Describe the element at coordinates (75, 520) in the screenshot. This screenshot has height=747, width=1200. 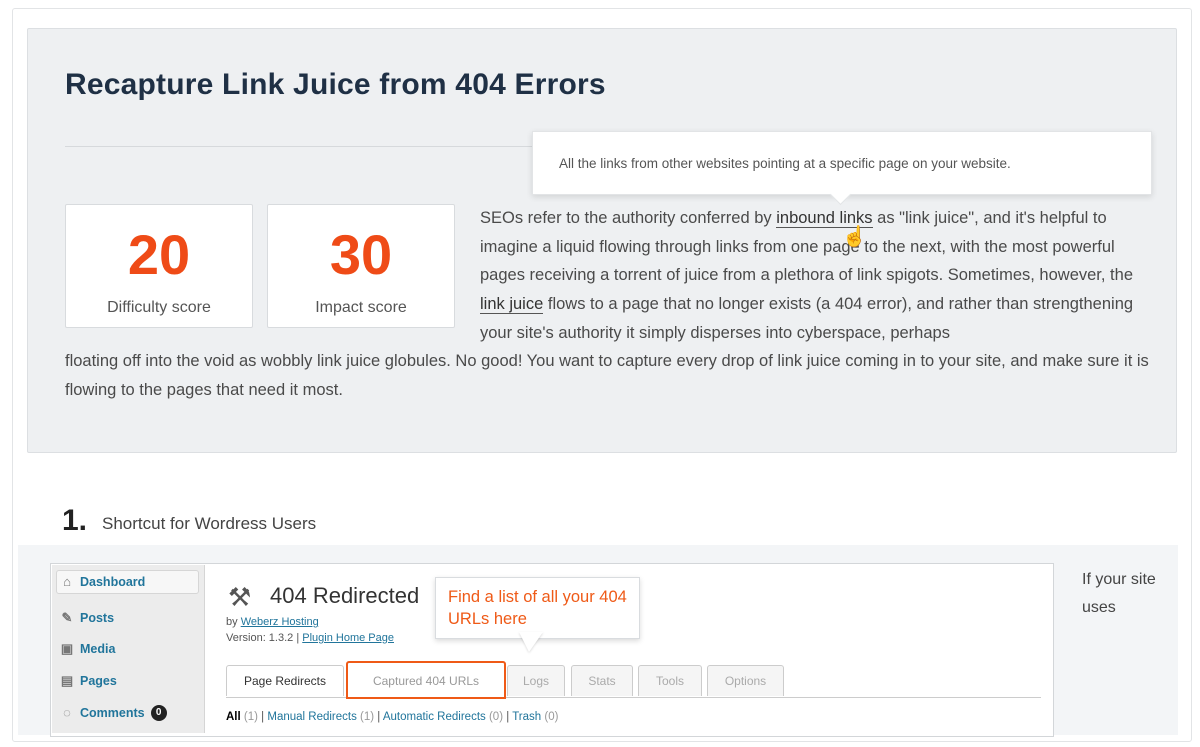
I see `step-number: 1.` at that location.